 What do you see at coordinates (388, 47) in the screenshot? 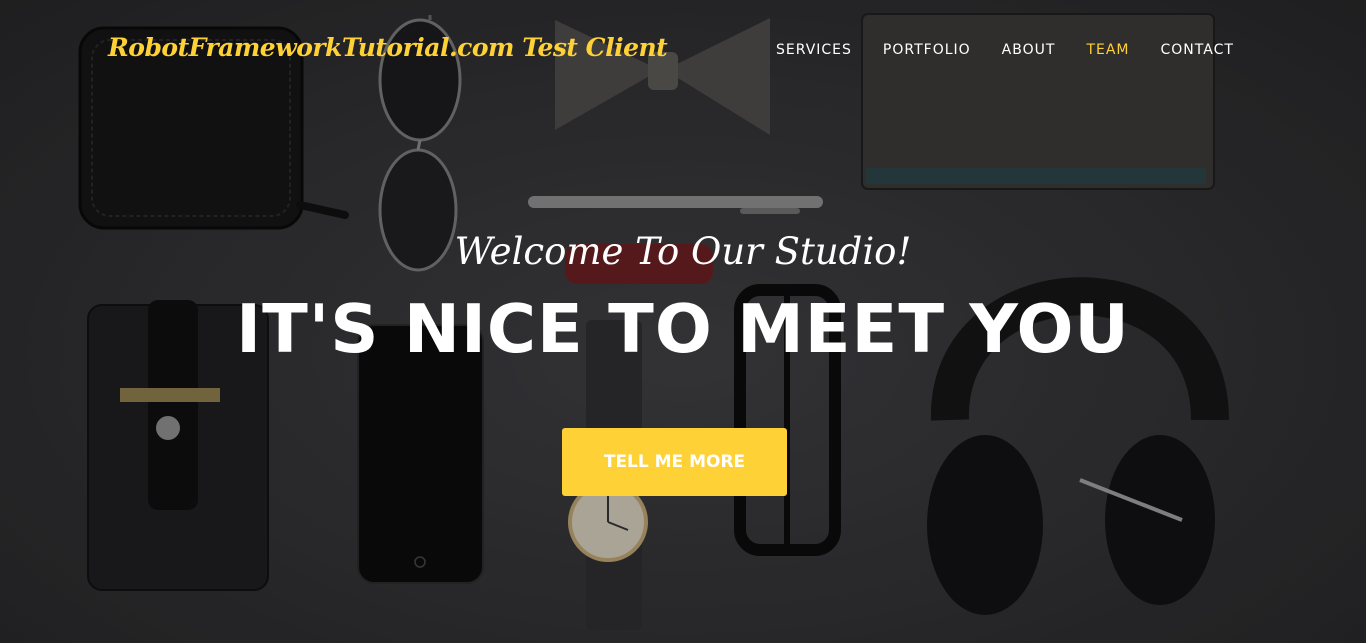
I see `site-brand-logo: RobotFrameworkTutorial.com Test Client` at bounding box center [388, 47].